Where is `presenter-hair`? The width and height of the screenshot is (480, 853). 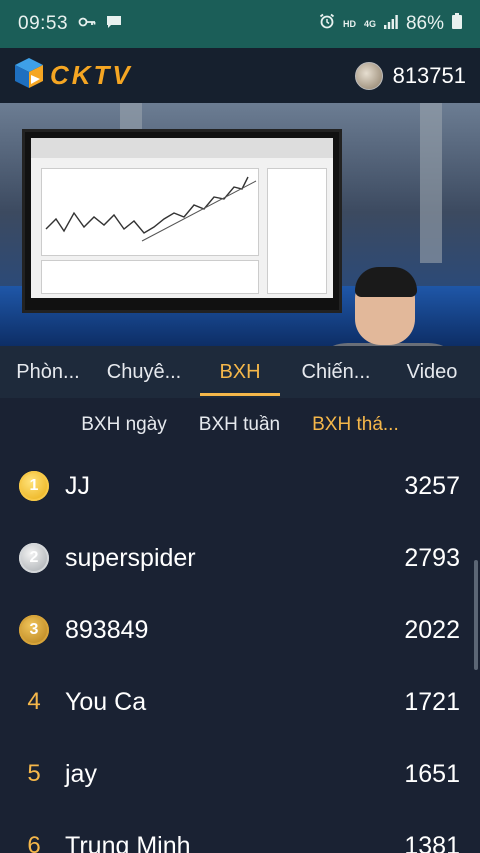 presenter-hair is located at coordinates (386, 282).